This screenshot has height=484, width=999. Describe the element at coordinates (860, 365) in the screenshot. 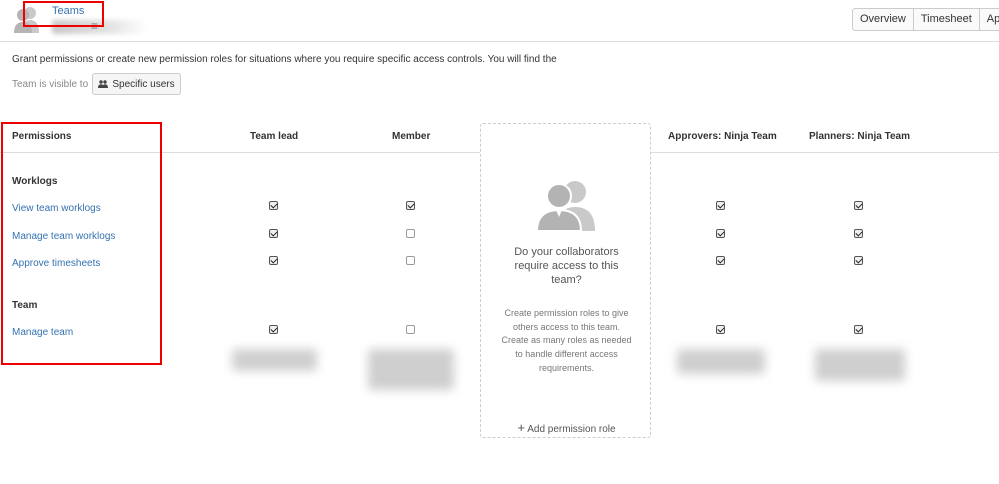

I see `redacted-planners` at that location.